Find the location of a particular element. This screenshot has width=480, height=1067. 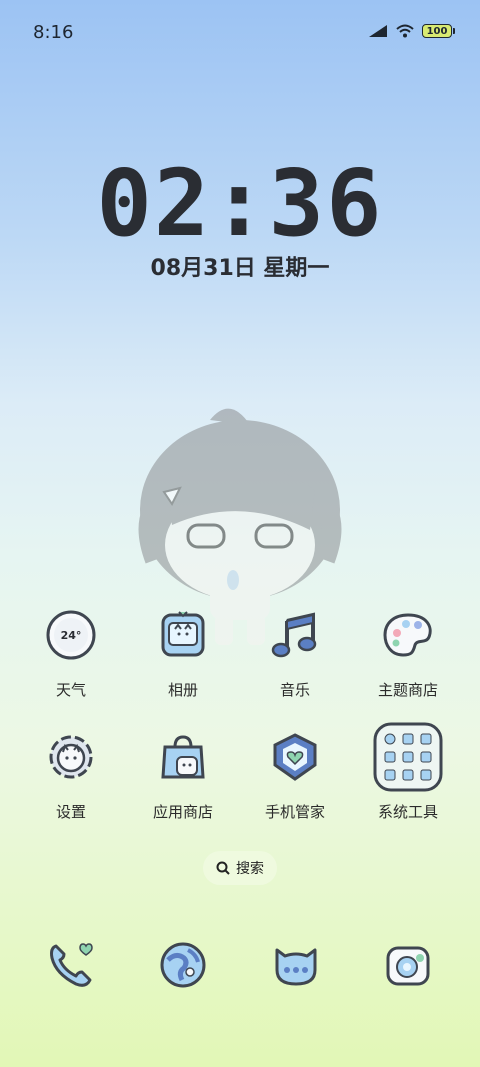

music-icon is located at coordinates (294, 635).